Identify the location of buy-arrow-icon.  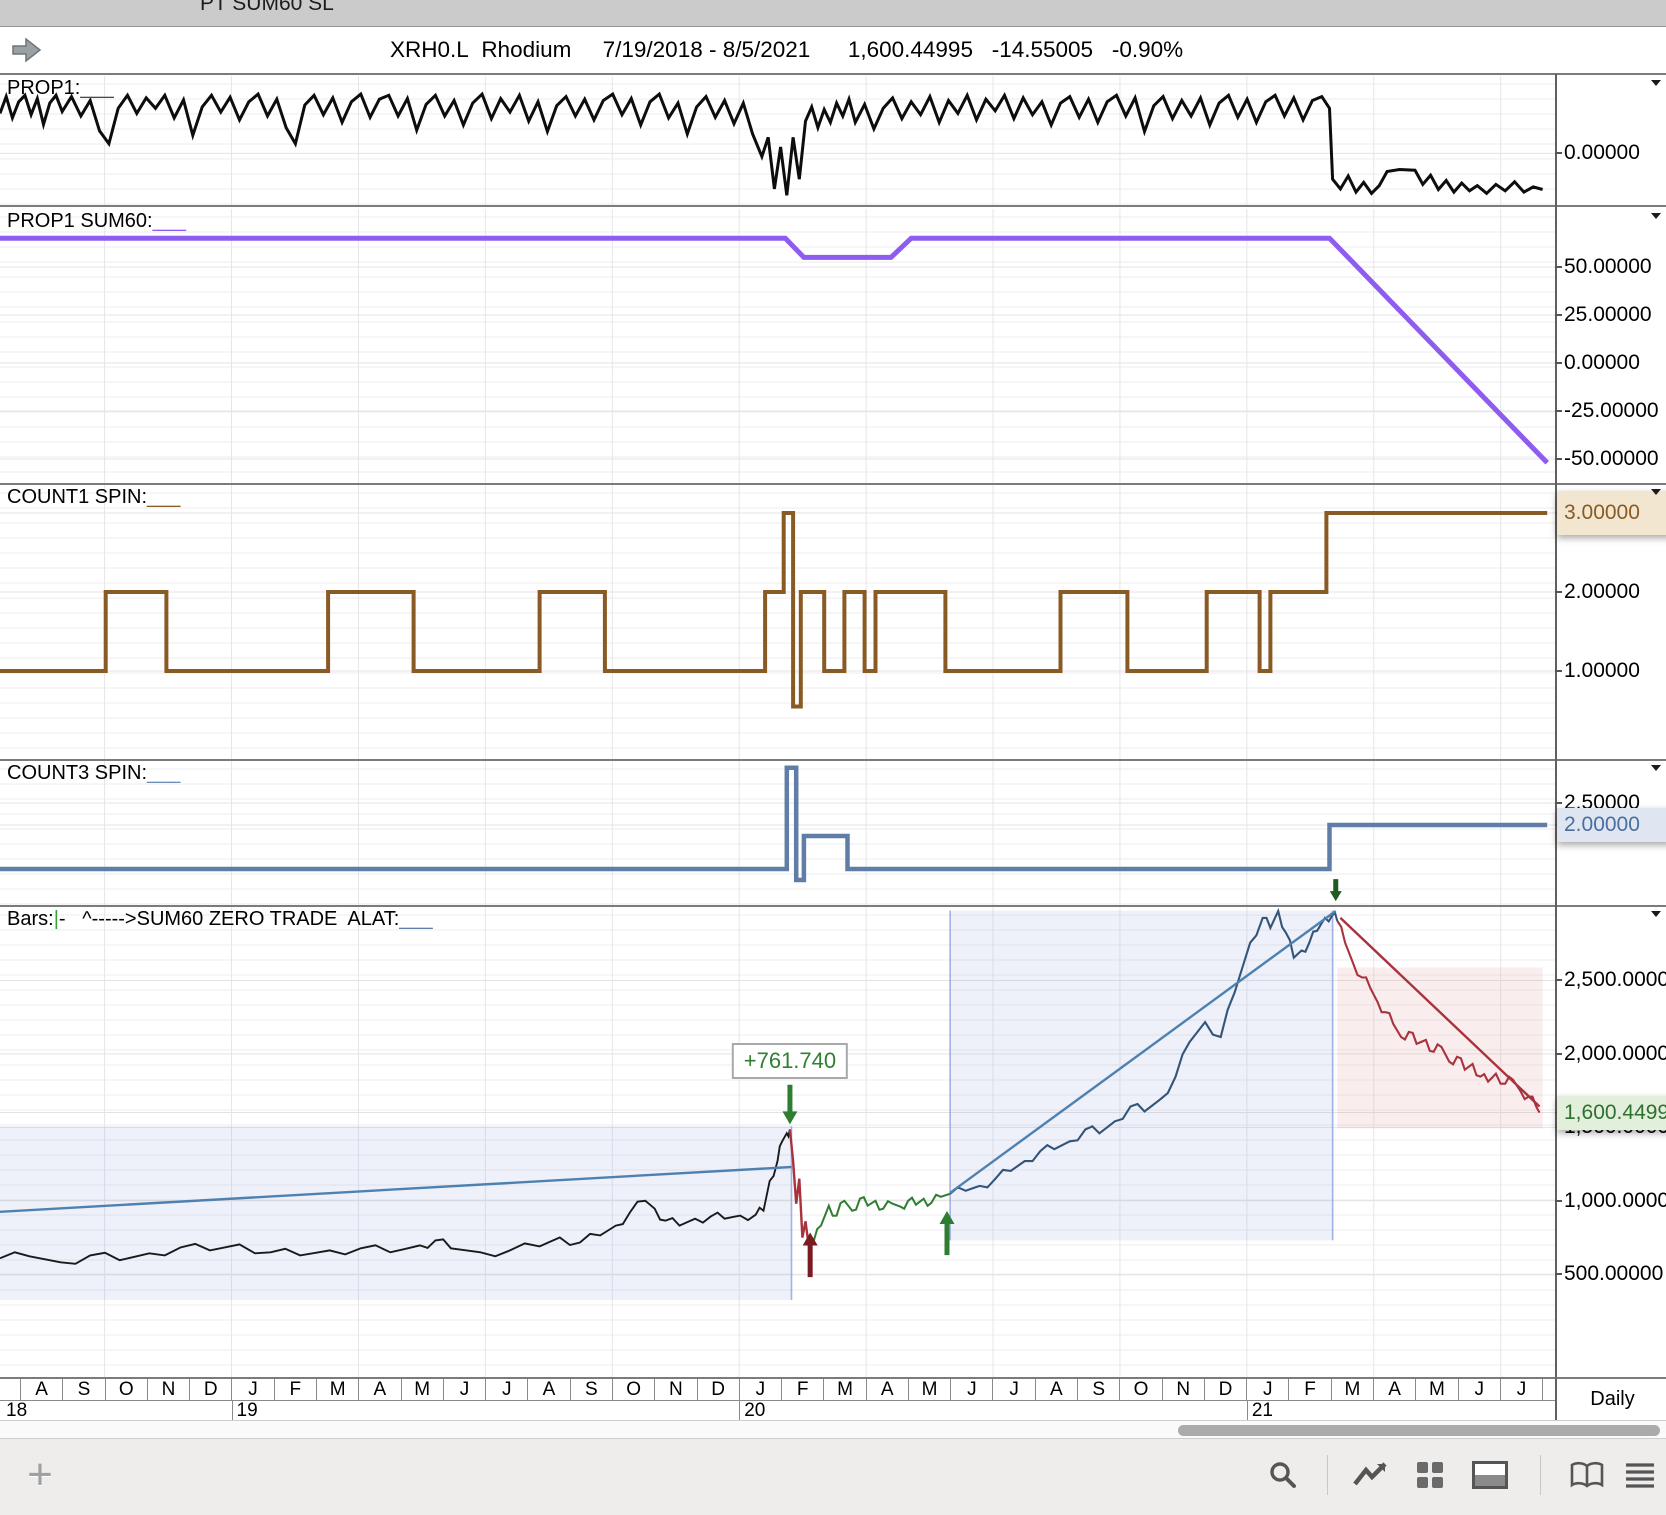
(810, 1255).